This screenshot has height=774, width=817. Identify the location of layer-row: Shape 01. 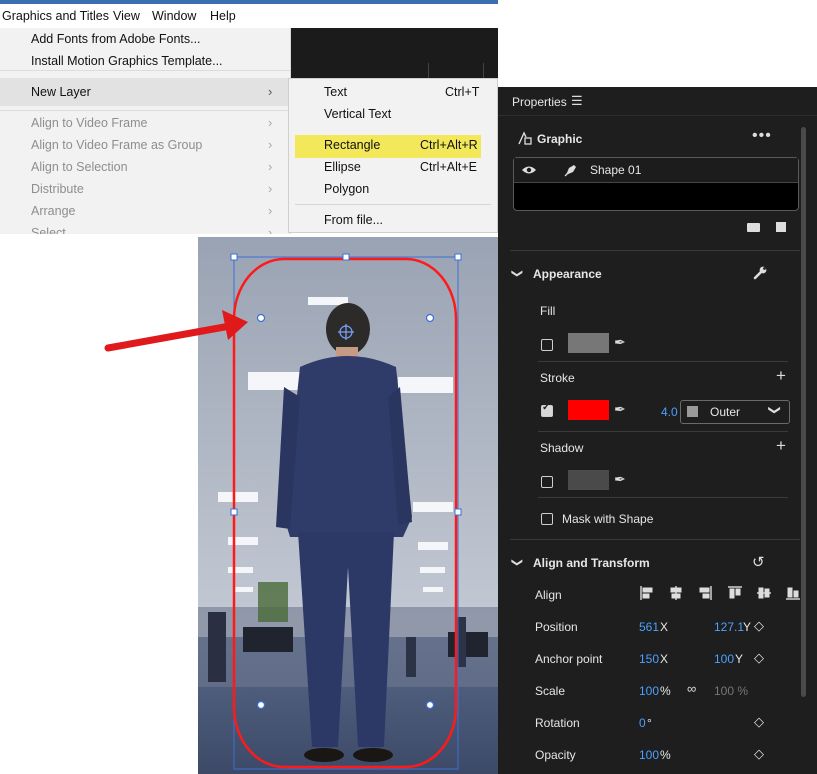
(656, 170).